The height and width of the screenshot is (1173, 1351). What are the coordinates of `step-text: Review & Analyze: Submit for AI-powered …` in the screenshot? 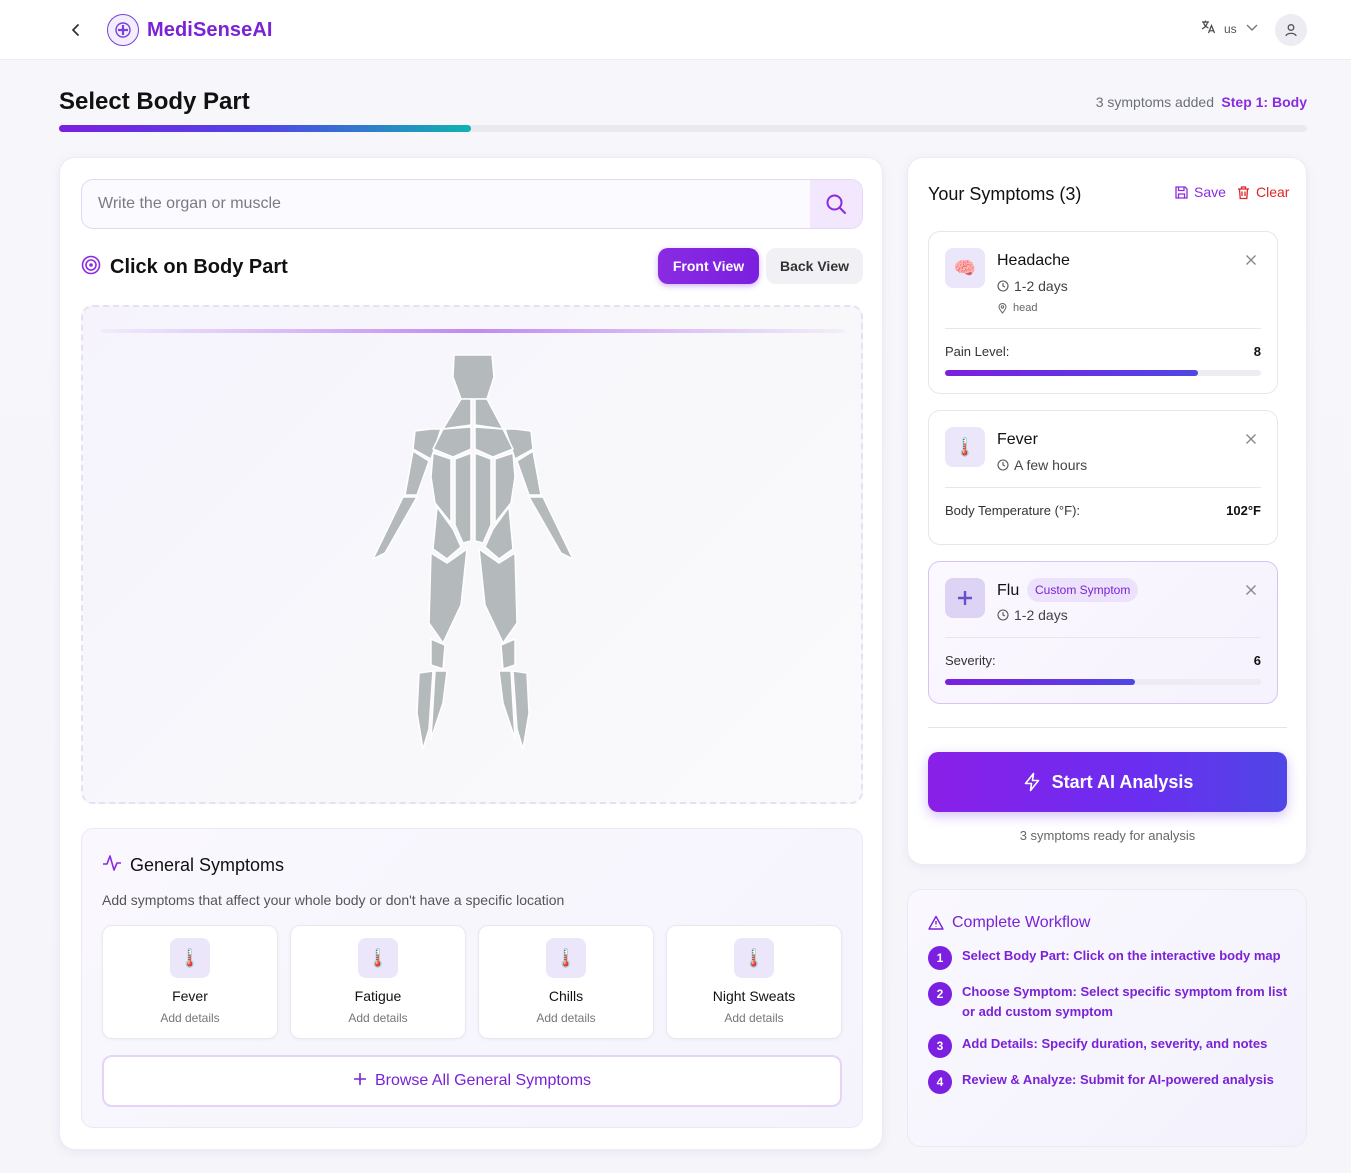 It's located at (1118, 1079).